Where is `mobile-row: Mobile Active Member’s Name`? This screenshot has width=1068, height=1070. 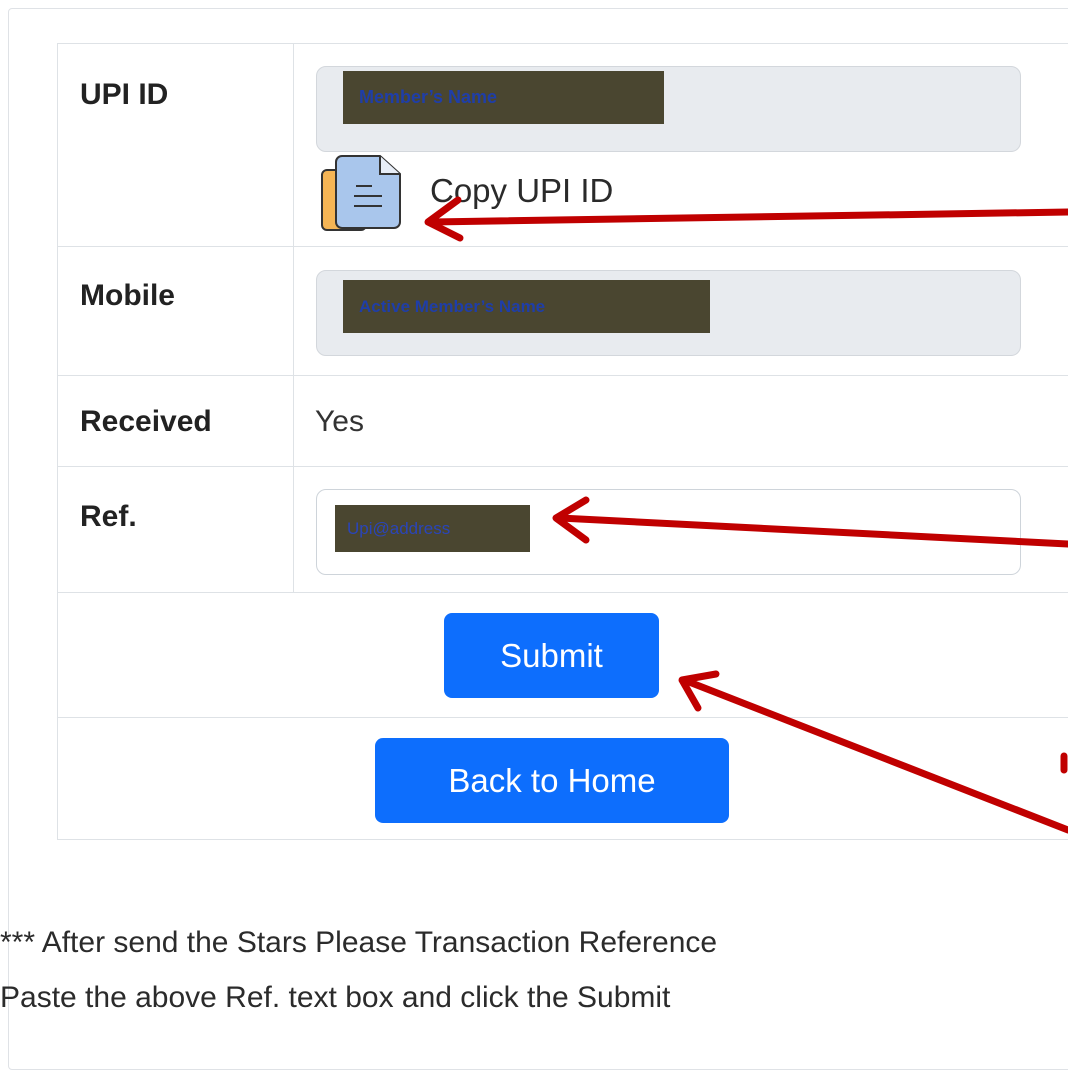
mobile-row: Mobile Active Member’s Name is located at coordinates (563, 311).